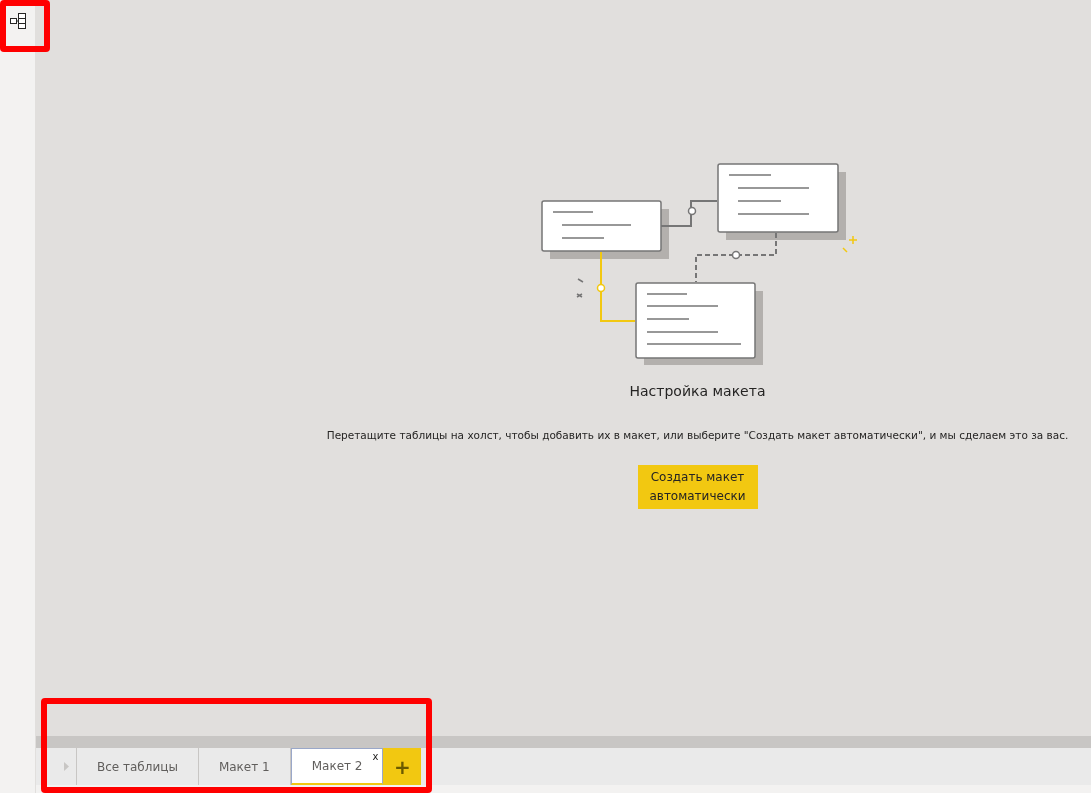  Describe the element at coordinates (337, 766) in the screenshot. I see `layout-tab: Макет 2 x` at that location.